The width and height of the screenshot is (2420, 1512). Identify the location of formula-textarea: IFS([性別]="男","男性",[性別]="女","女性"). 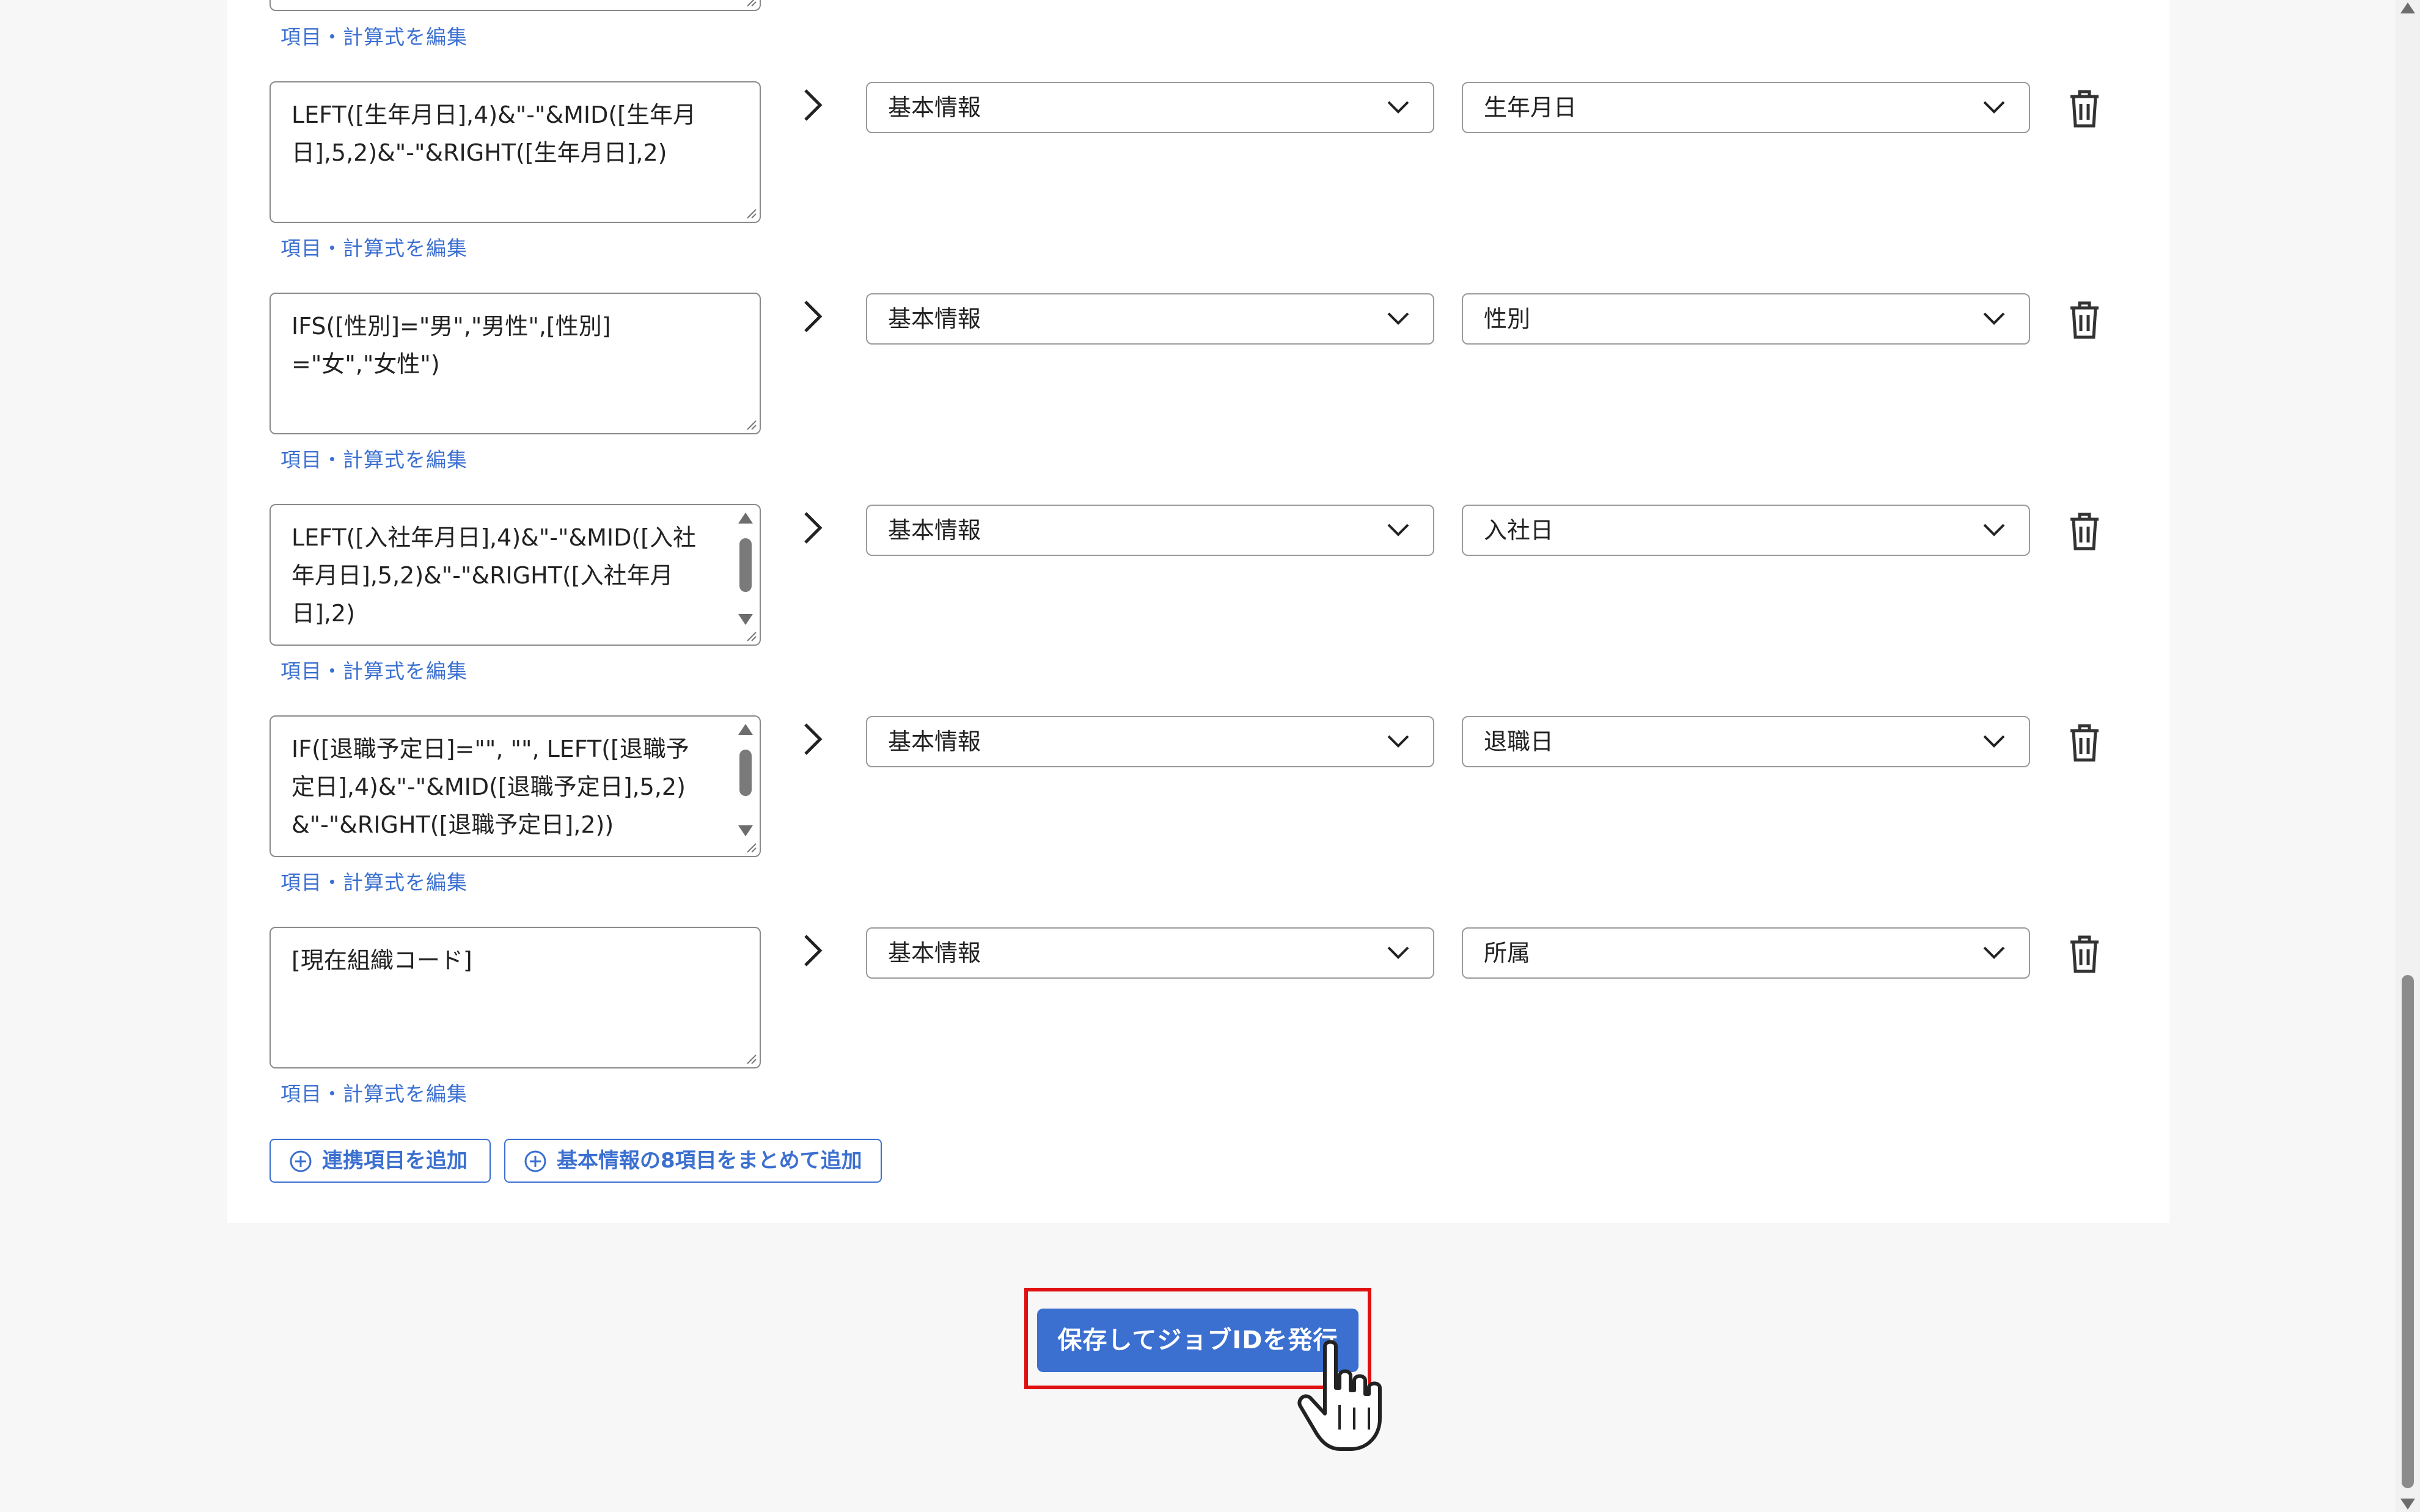
(516, 364).